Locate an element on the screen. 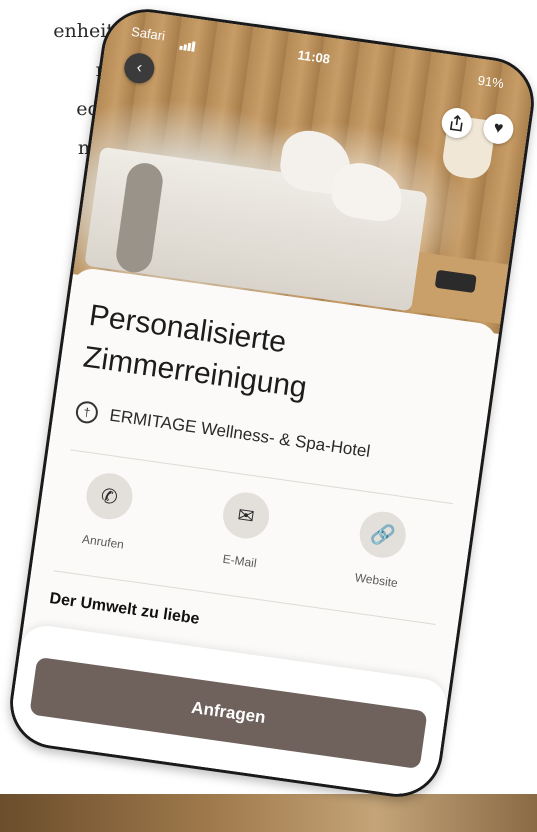 Image resolution: width=537 pixels, height=832 pixels. call-label: Anrufen is located at coordinates (103, 541).